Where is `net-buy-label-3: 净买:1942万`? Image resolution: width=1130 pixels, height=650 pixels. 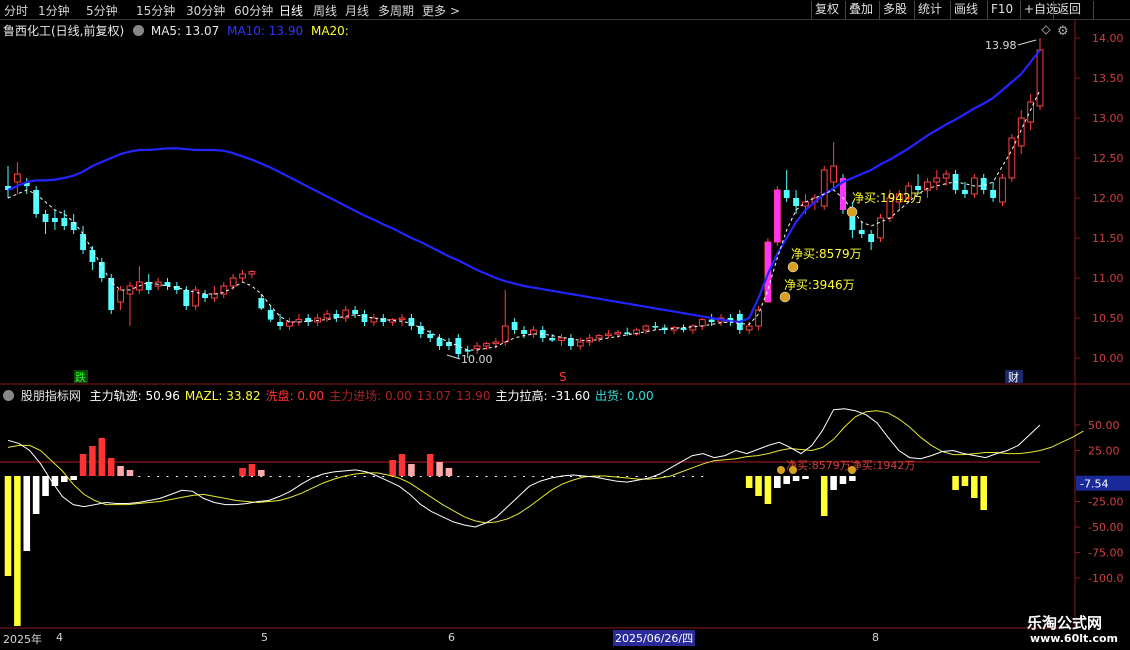
net-buy-label-3: 净买:1942万 is located at coordinates (887, 198).